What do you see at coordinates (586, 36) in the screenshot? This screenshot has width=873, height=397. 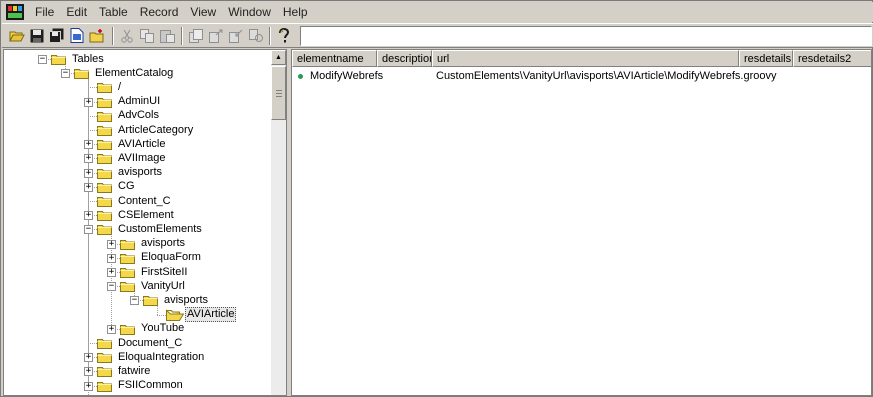 I see `address-field` at bounding box center [586, 36].